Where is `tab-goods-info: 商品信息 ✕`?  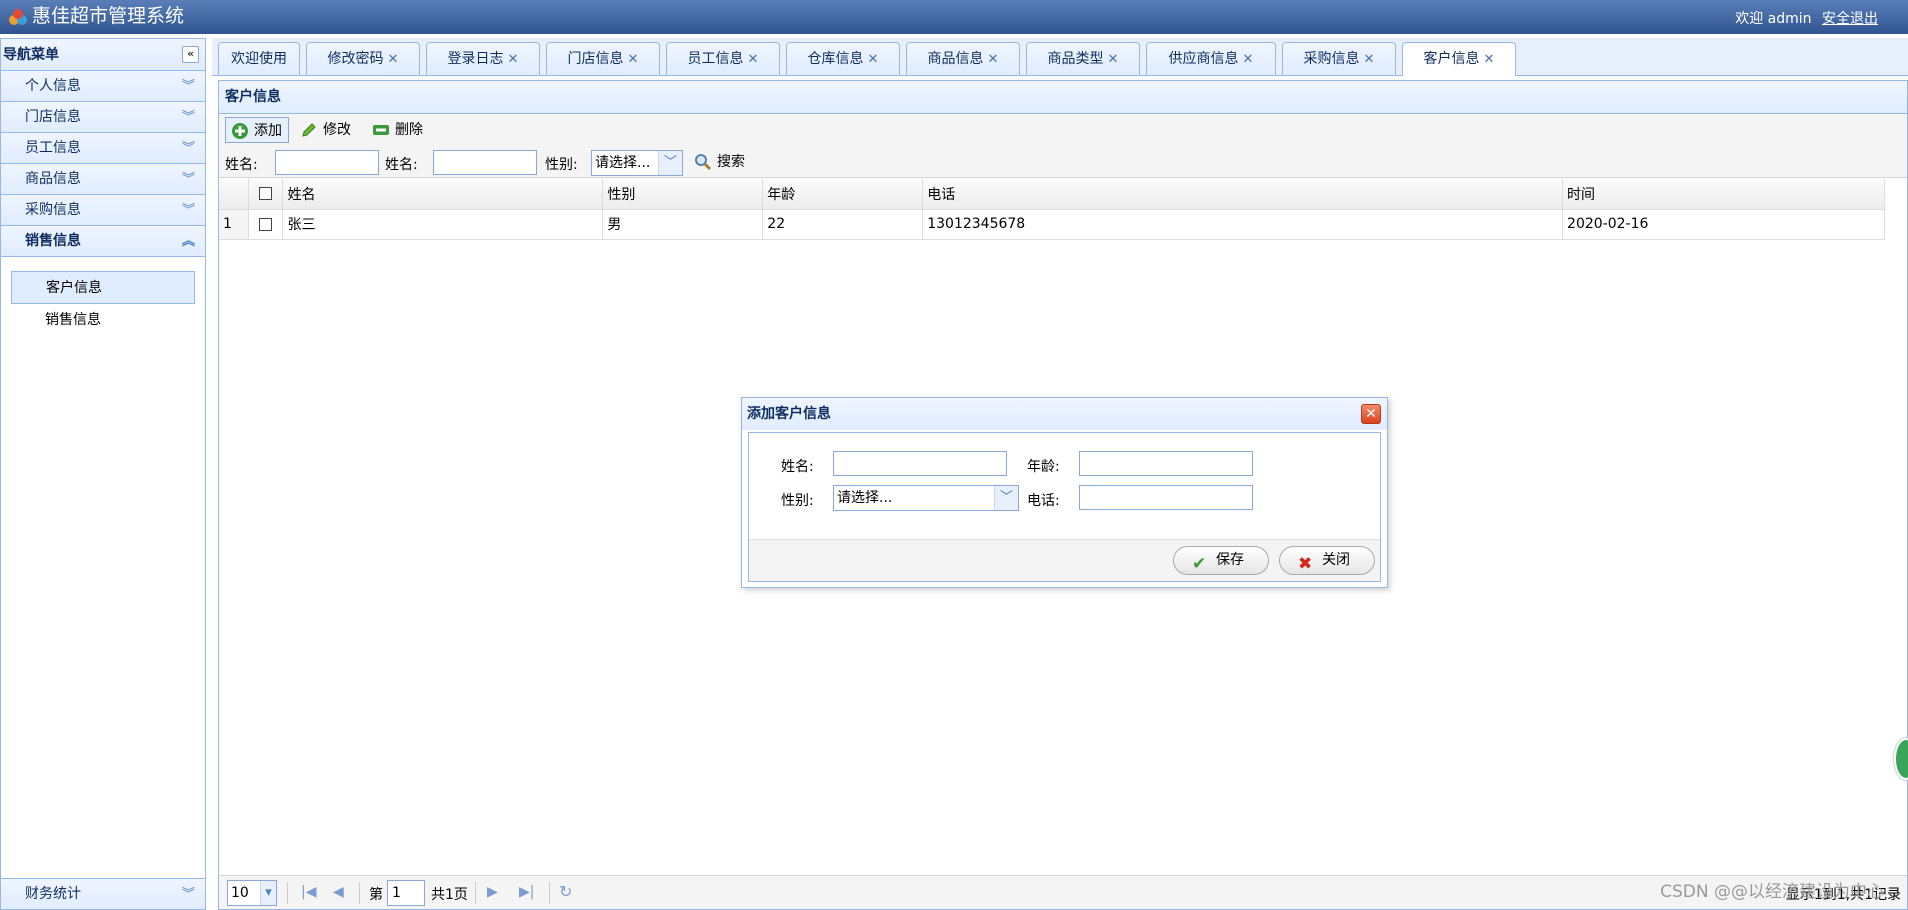
tab-goods-info: 商品信息 ✕ is located at coordinates (963, 58).